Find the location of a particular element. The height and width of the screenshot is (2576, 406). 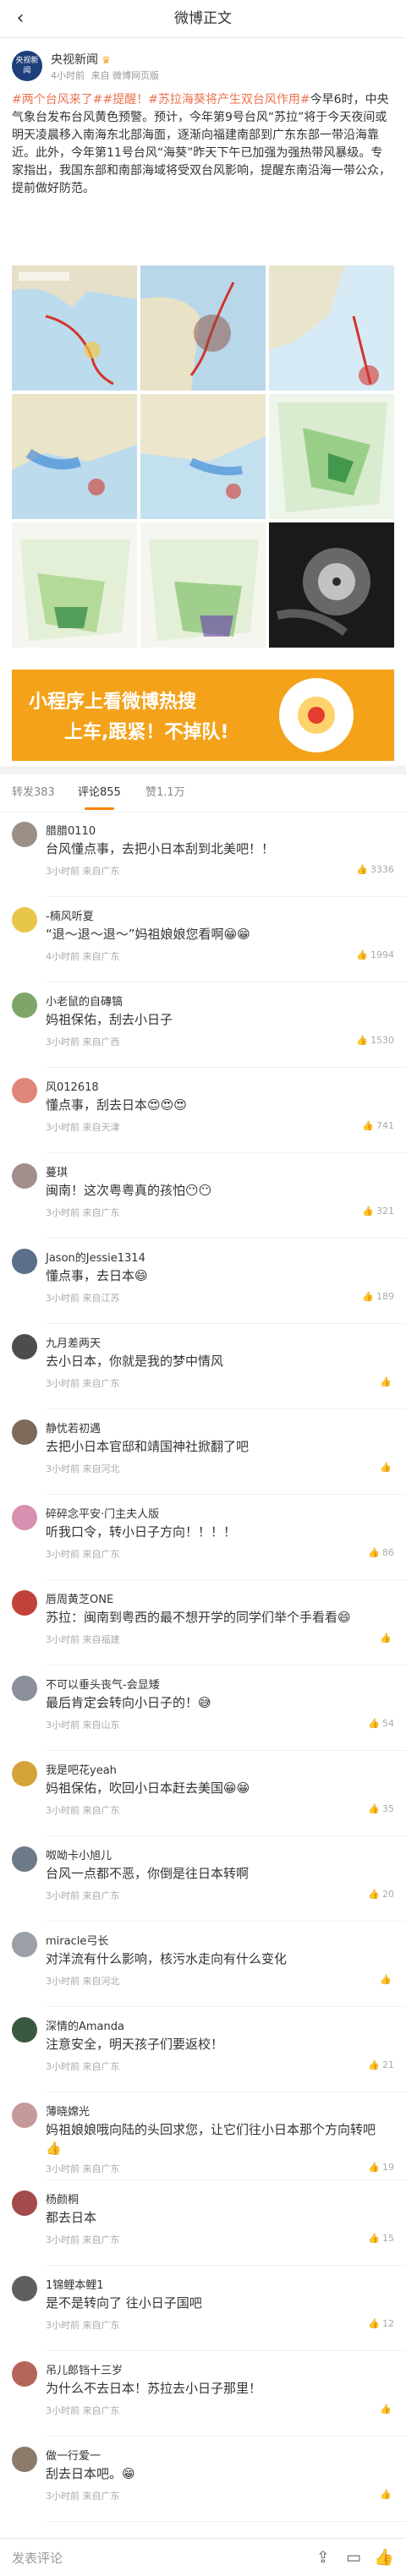

commenter-name: 吊儿郎铛十三岁 is located at coordinates (85, 2369).